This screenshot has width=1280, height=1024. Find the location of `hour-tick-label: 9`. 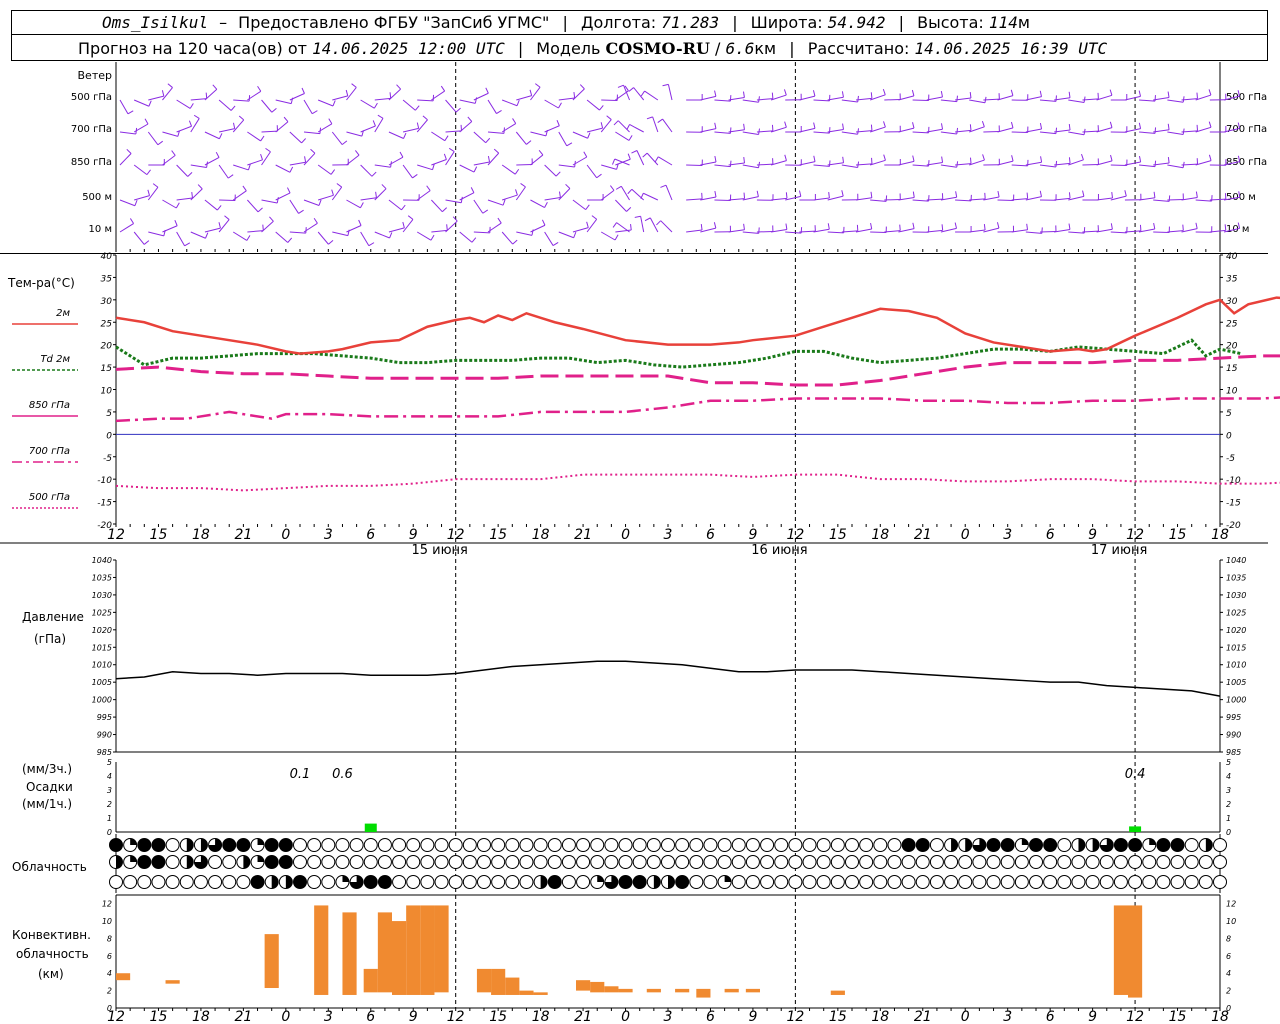

hour-tick-label: 9 is located at coordinates (1092, 535).